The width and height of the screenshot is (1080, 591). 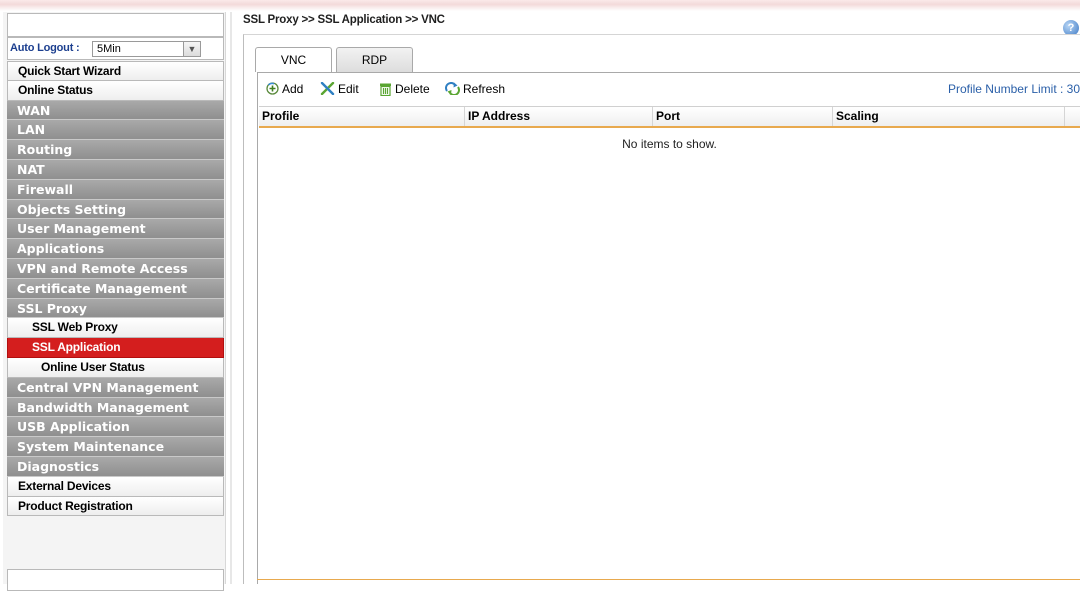 What do you see at coordinates (743, 116) in the screenshot?
I see `column-header-port: Port` at bounding box center [743, 116].